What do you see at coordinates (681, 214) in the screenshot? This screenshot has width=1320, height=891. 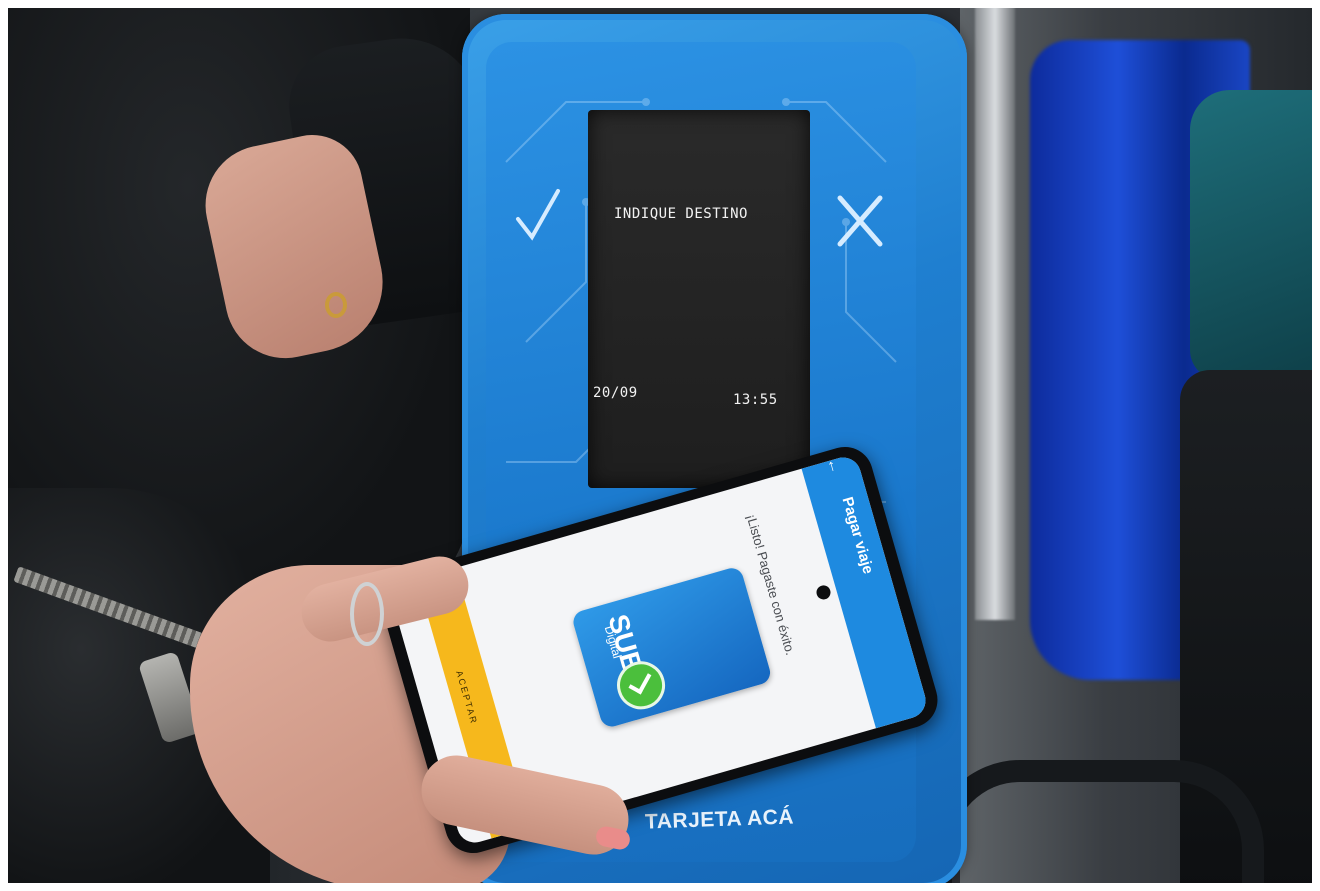 I see `display-prompt: INDIQUE DESTINO` at bounding box center [681, 214].